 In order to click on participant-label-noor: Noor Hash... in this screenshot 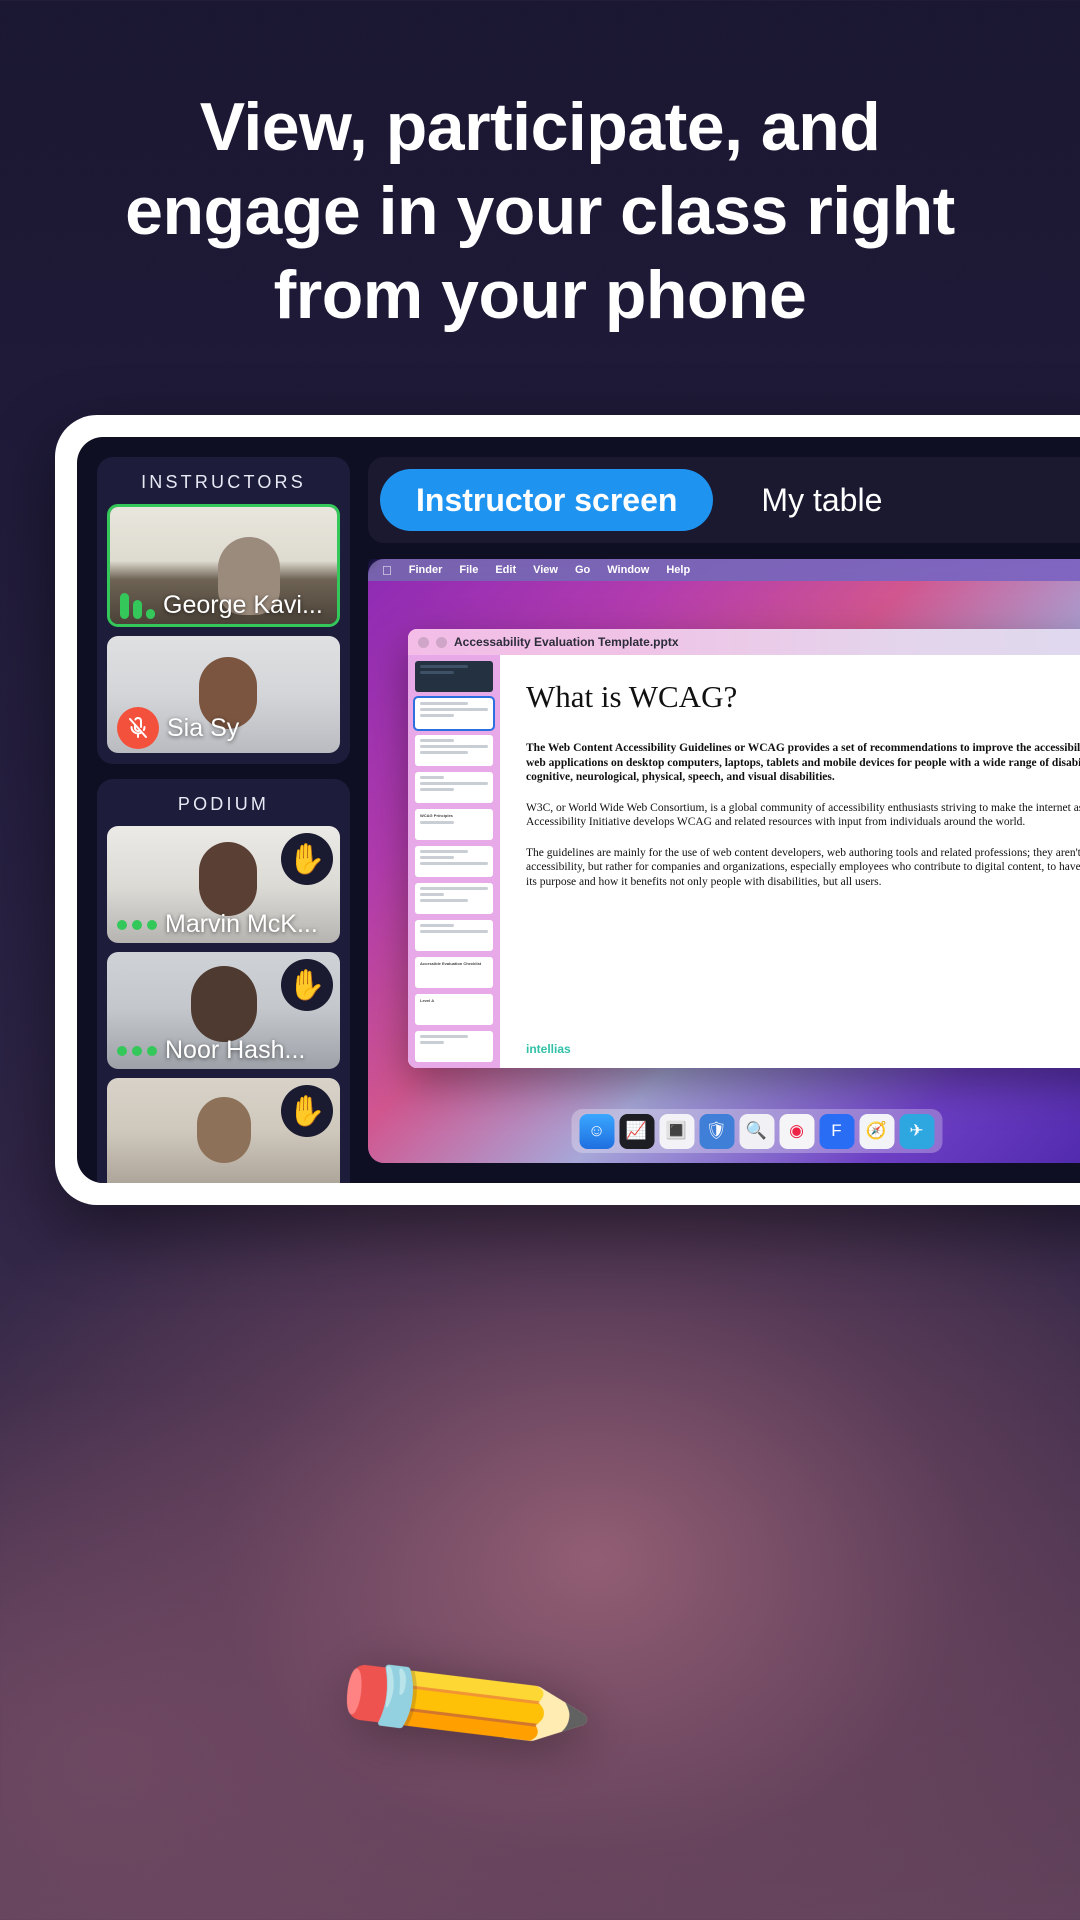, I will do `click(225, 1050)`.